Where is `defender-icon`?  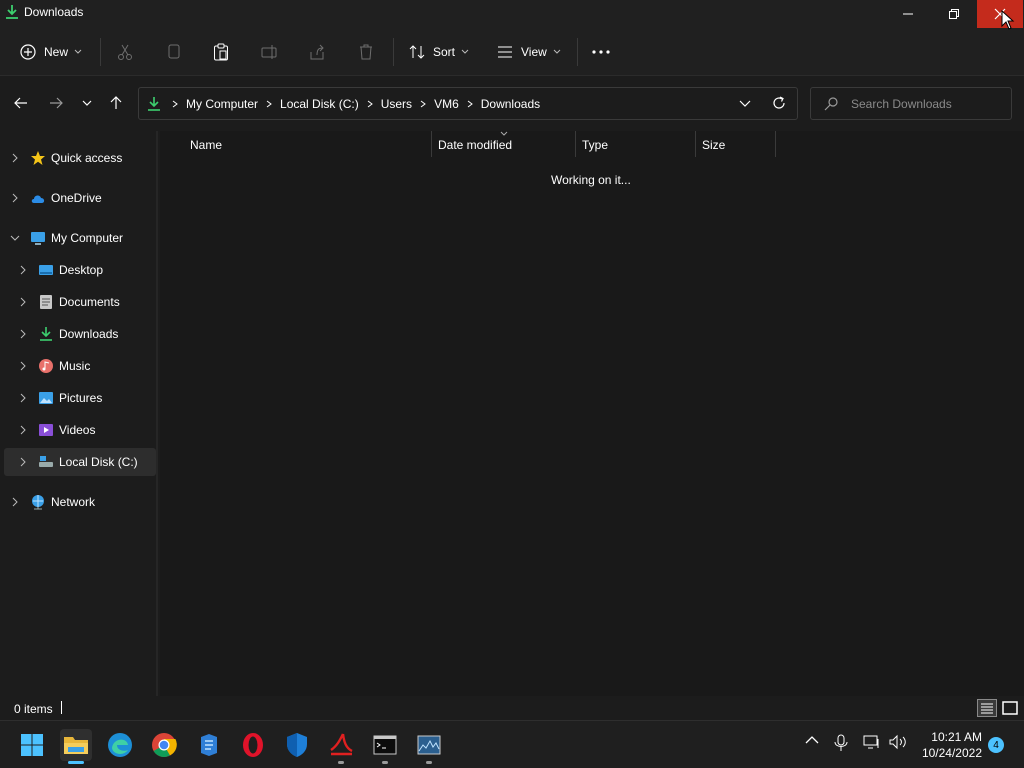 defender-icon is located at coordinates (297, 745).